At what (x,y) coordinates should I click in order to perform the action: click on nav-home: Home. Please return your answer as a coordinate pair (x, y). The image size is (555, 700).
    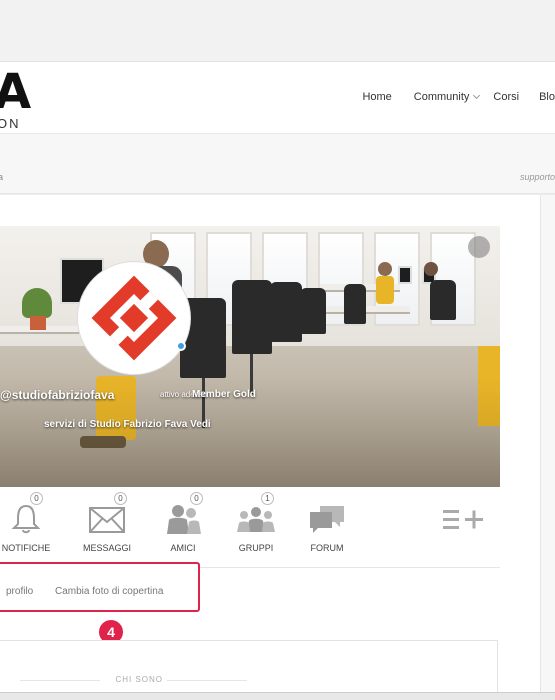
    Looking at the image, I should click on (376, 97).